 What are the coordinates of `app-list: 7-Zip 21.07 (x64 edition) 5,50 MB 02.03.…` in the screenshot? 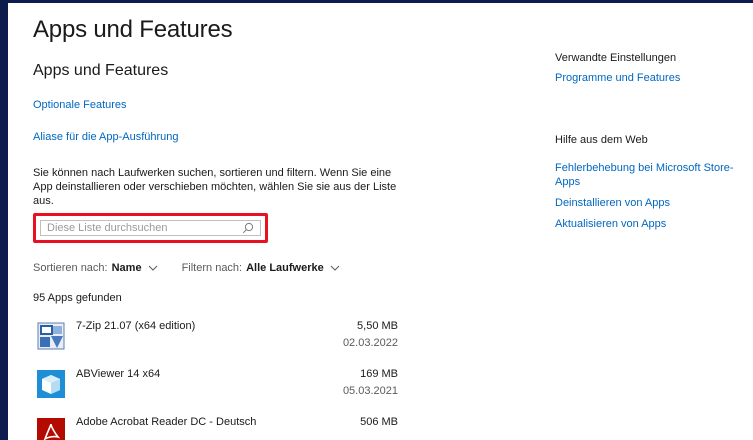 It's located at (218, 378).